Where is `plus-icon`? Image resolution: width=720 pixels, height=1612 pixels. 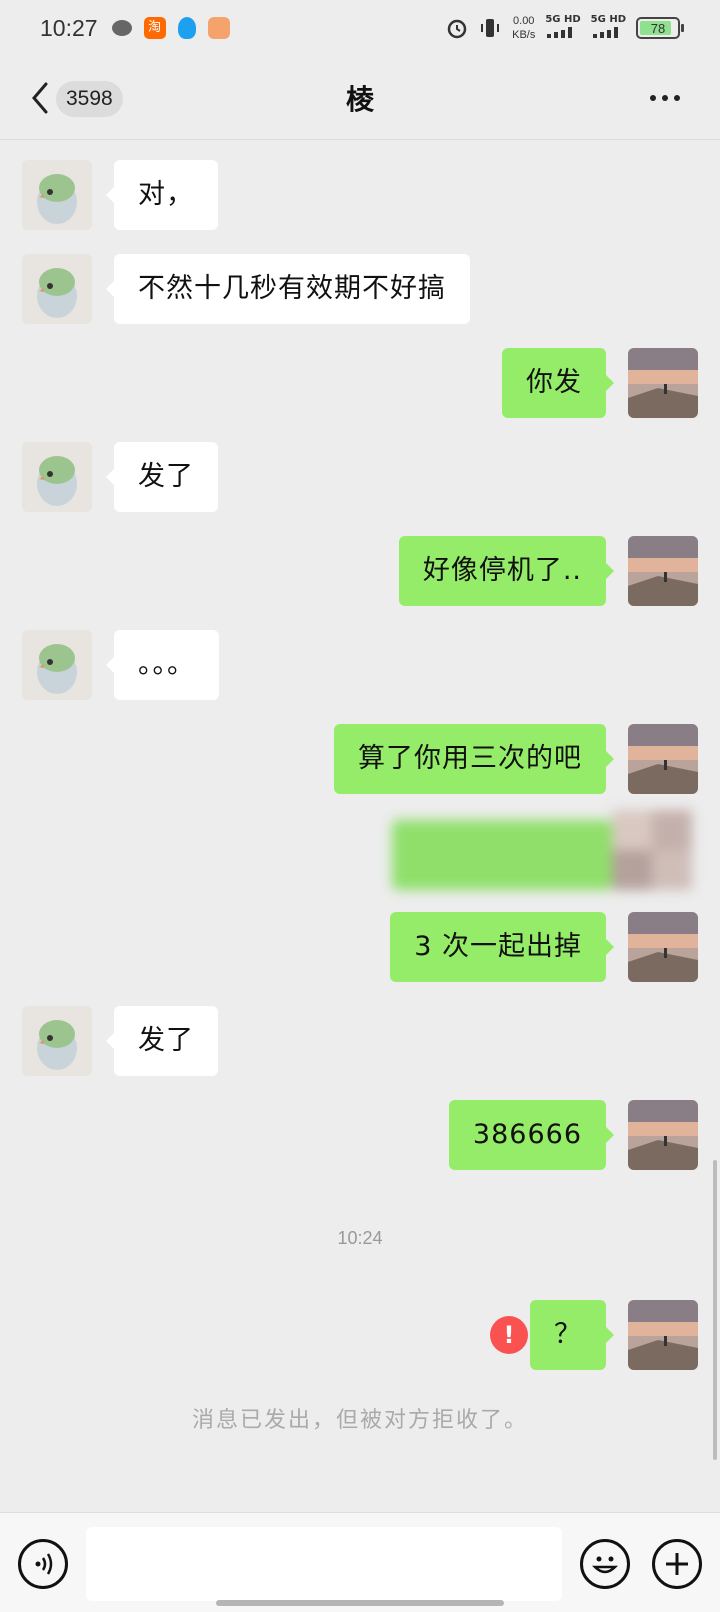
plus-icon is located at coordinates (677, 1564).